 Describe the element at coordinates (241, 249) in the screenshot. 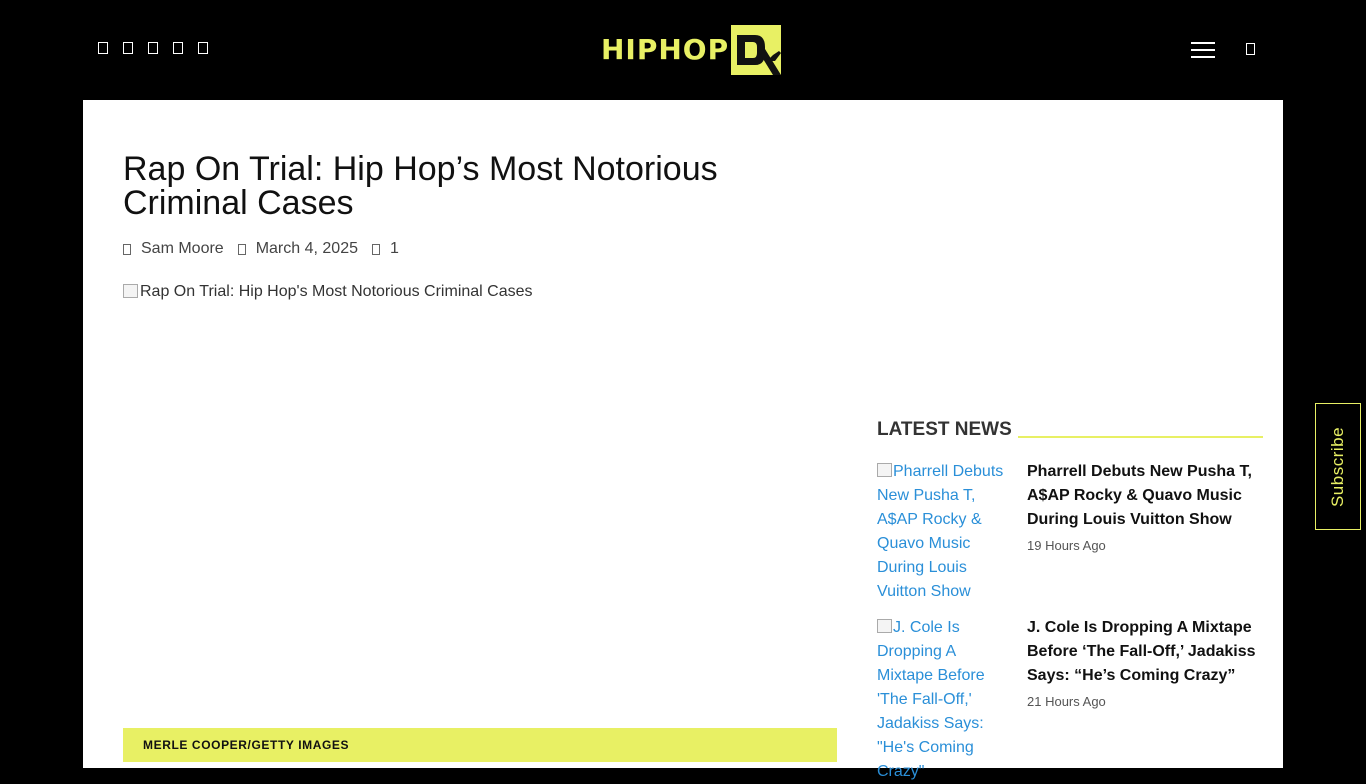

I see `calendar-icon` at that location.